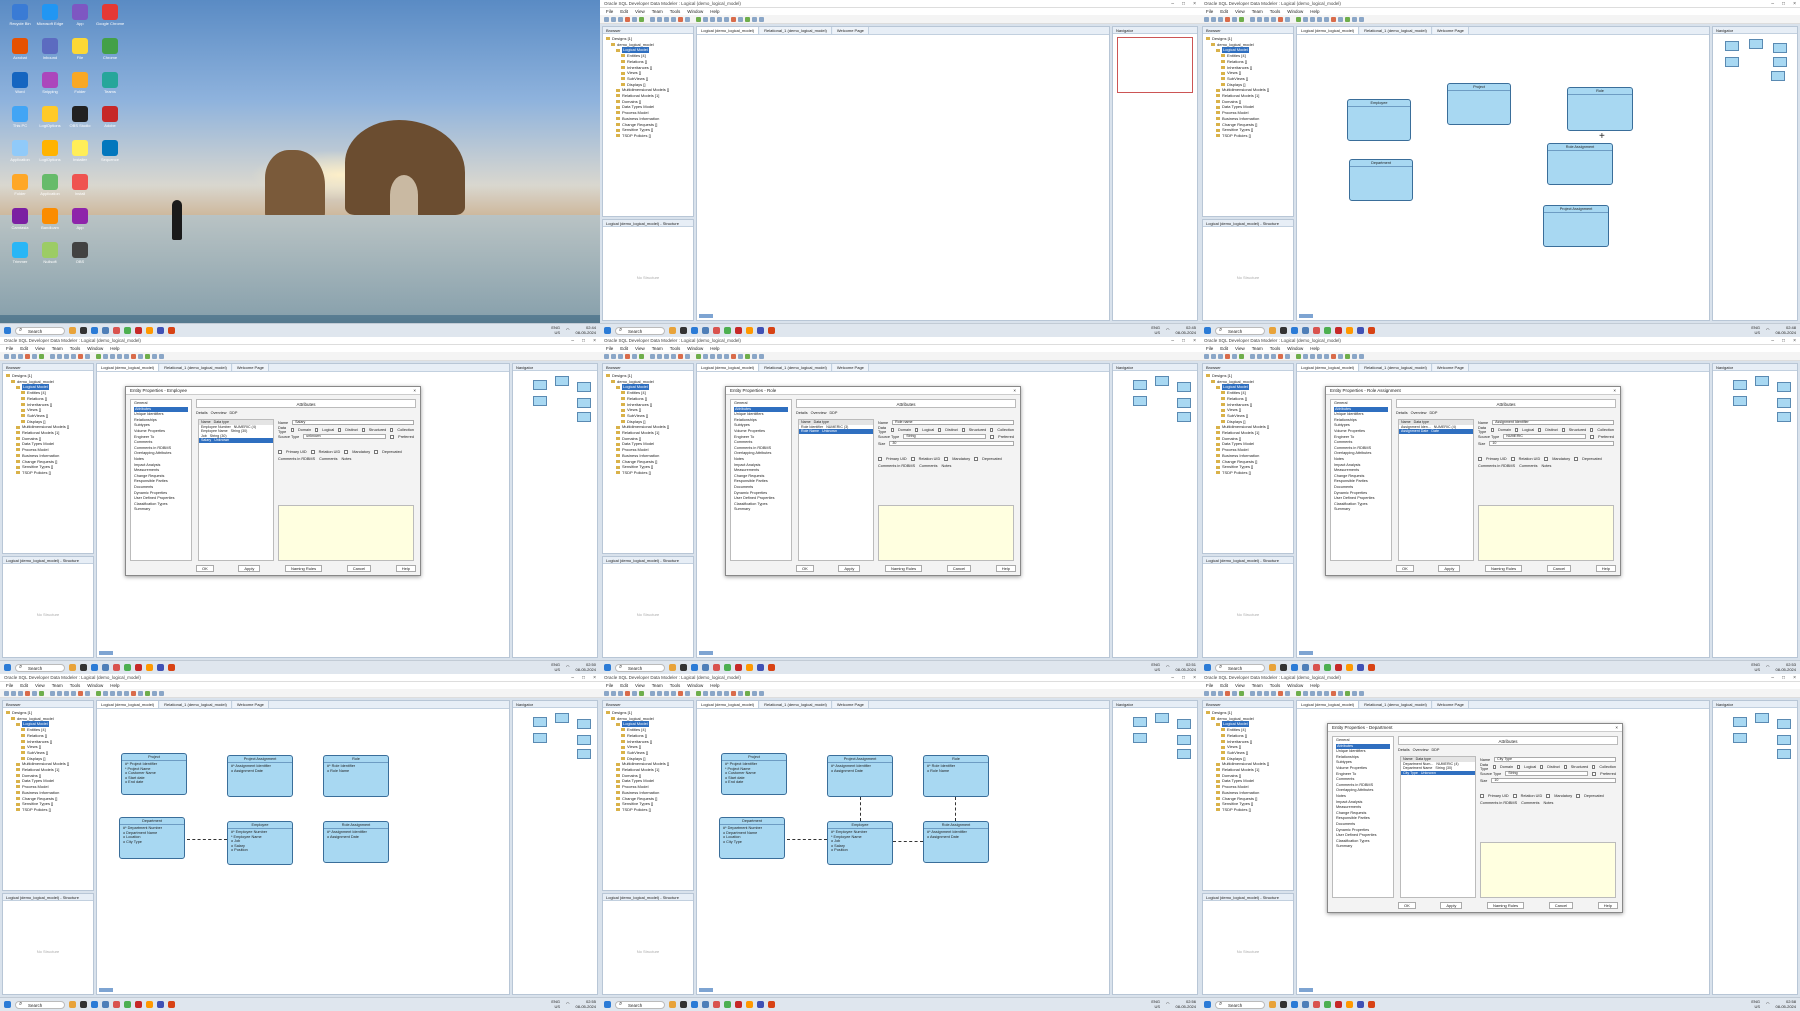 This screenshot has width=1800, height=1011. Describe the element at coordinates (1479, 104) in the screenshot. I see `entity-project: Project` at that location.